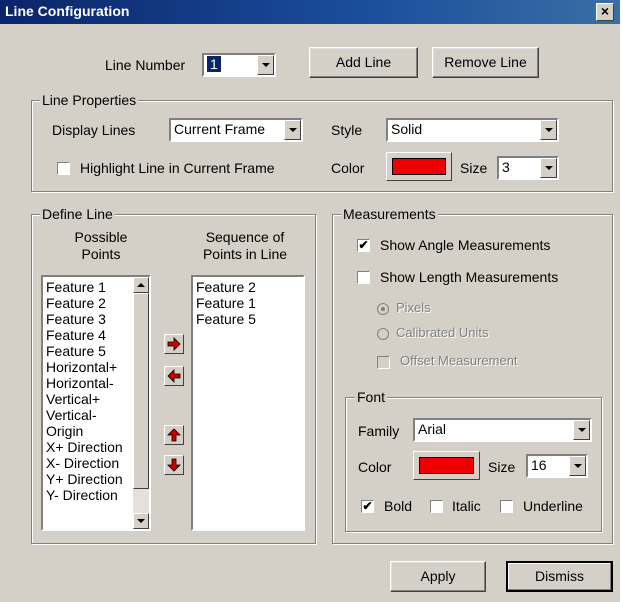 The height and width of the screenshot is (602, 623). I want to click on measurements-legend: Measurements, so click(389, 214).